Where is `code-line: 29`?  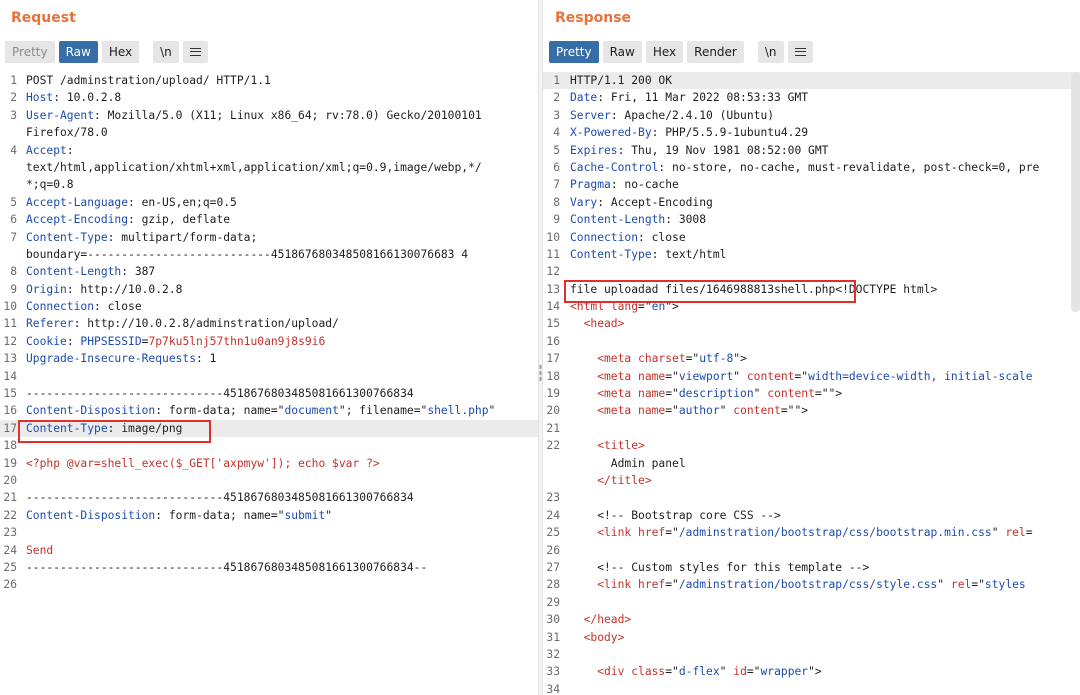
code-line: 29 is located at coordinates (811, 602).